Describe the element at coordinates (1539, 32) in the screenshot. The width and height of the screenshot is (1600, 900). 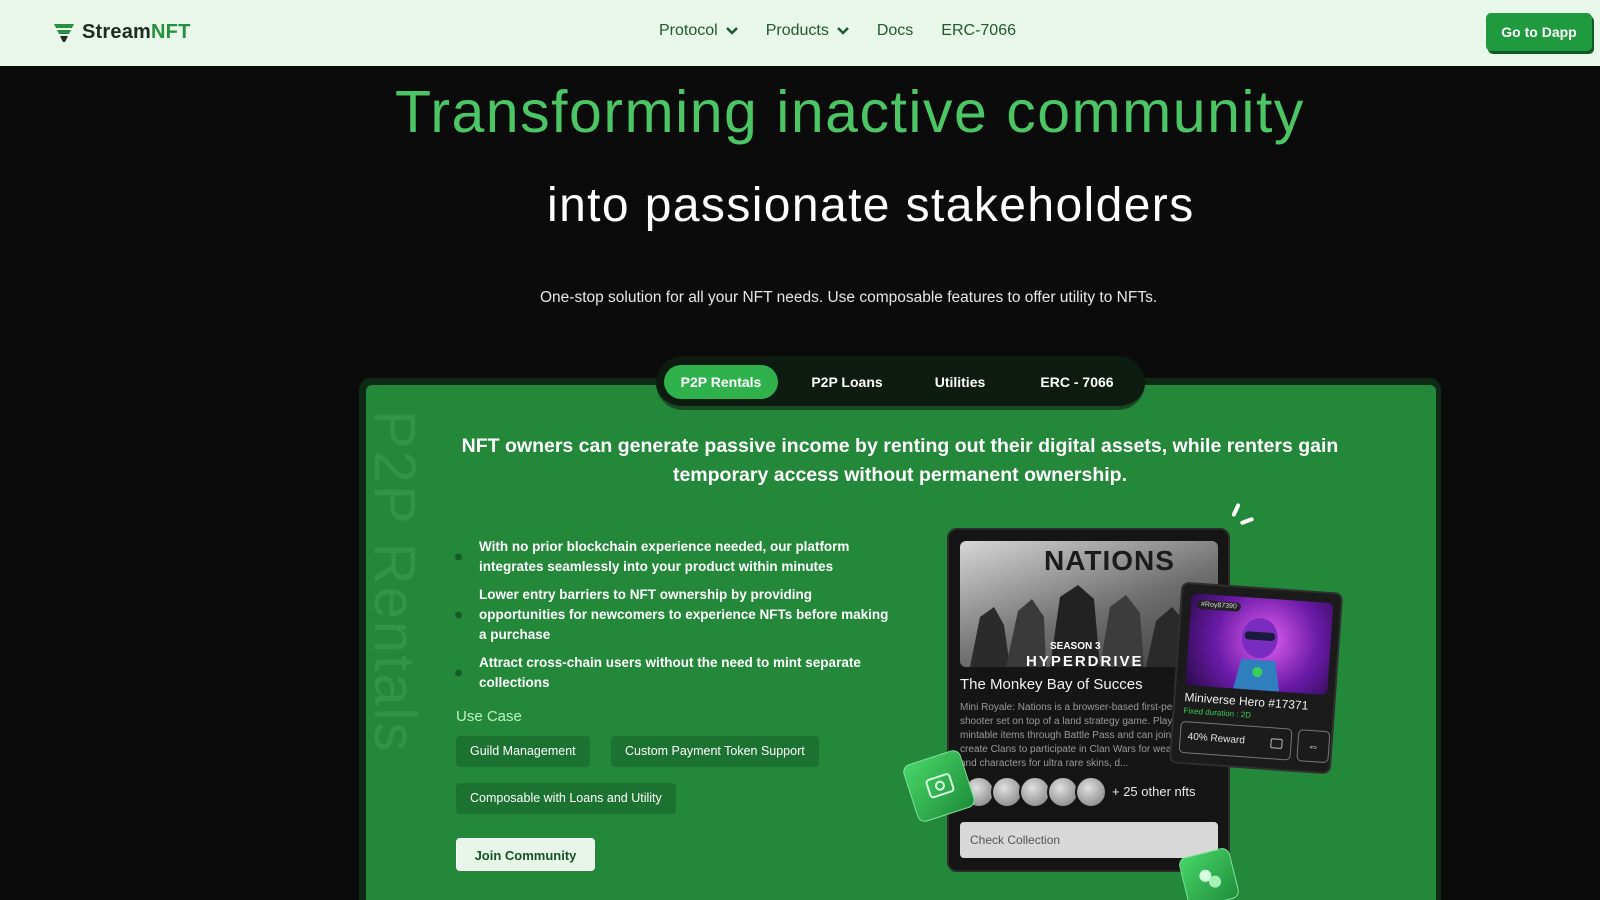
I see `go-to-dapp-button: Go to Dapp` at that location.